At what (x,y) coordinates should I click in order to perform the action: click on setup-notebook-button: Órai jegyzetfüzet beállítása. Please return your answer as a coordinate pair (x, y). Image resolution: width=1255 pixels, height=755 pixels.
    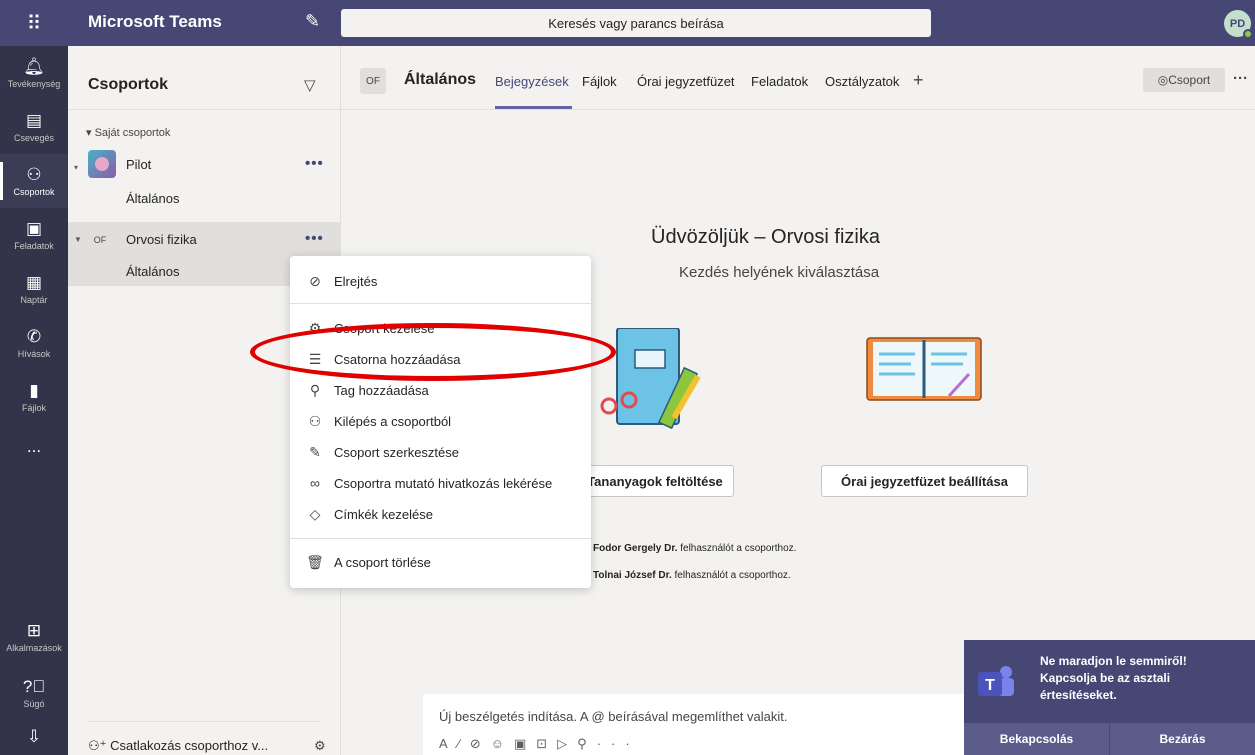
    Looking at the image, I should click on (924, 481).